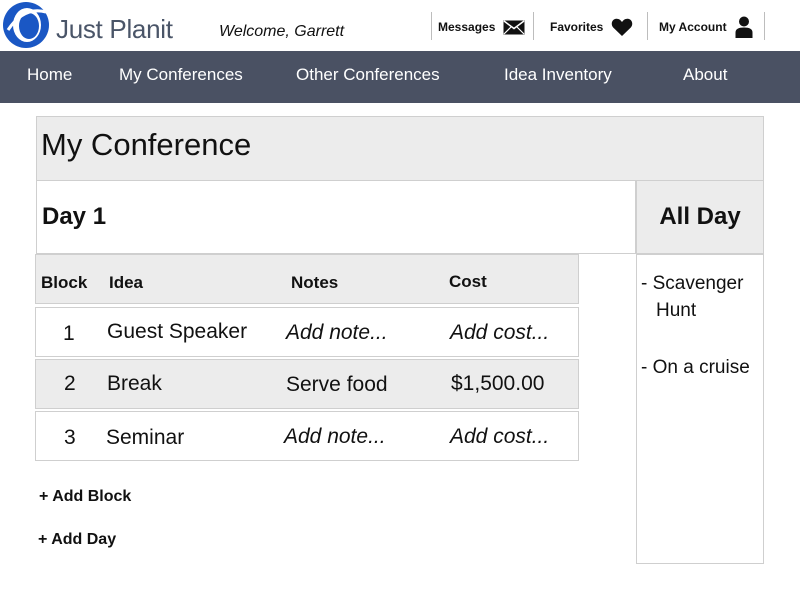 The width and height of the screenshot is (800, 600). What do you see at coordinates (368, 77) in the screenshot?
I see `nav-other-conferences: Other Conferences` at bounding box center [368, 77].